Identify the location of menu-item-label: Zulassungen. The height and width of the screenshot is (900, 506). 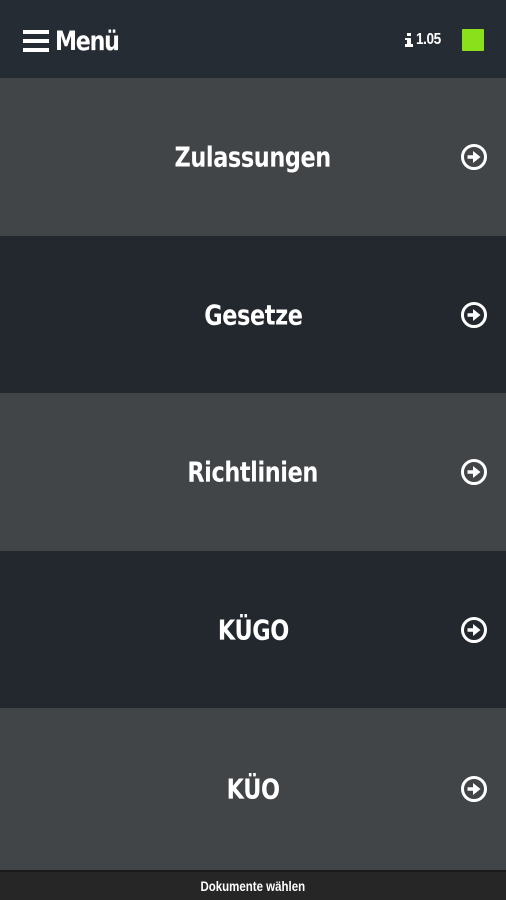
(253, 157).